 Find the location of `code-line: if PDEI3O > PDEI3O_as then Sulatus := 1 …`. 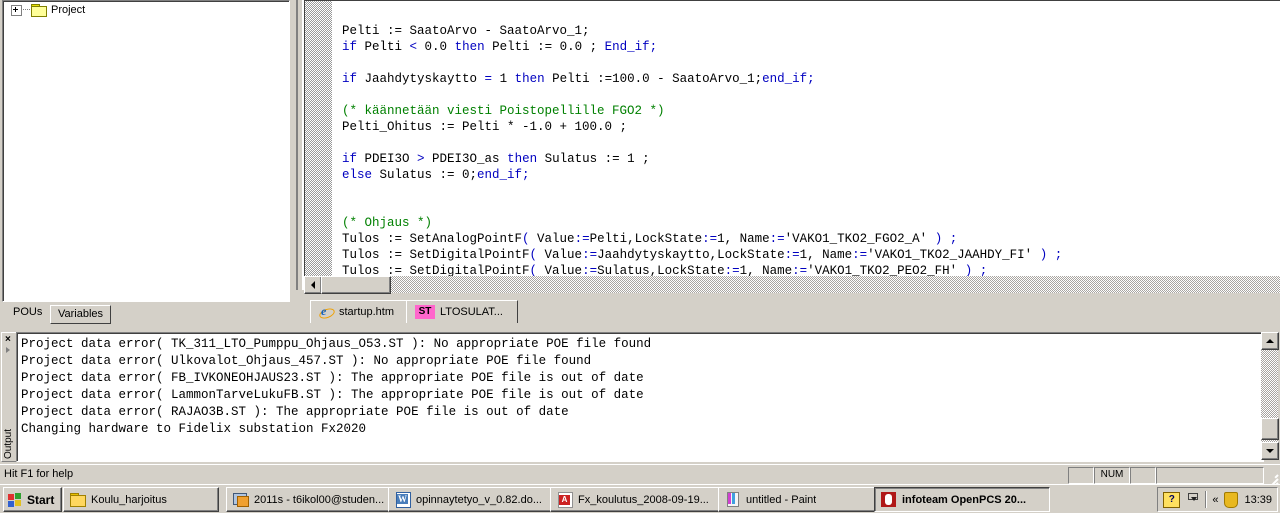

code-line: if PDEI3O > PDEI3O_as then Sulatus := 1 … is located at coordinates (496, 159).